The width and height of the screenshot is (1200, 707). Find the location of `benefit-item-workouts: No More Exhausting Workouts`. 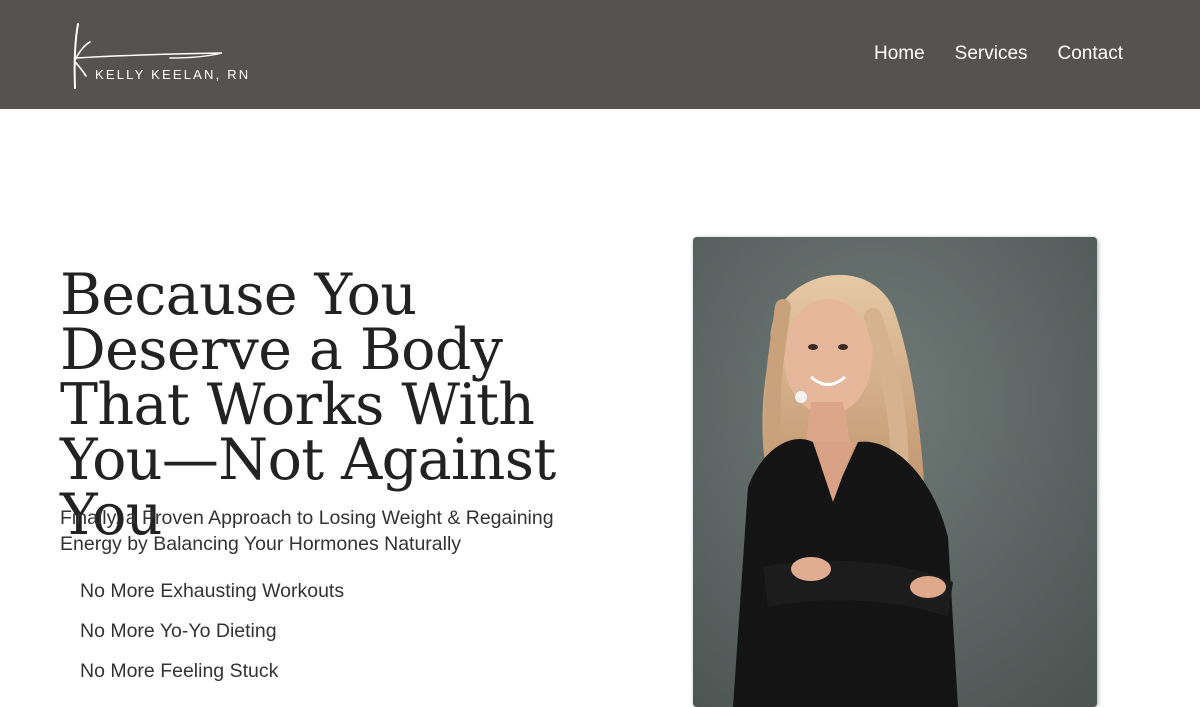

benefit-item-workouts: No More Exhausting Workouts is located at coordinates (212, 591).